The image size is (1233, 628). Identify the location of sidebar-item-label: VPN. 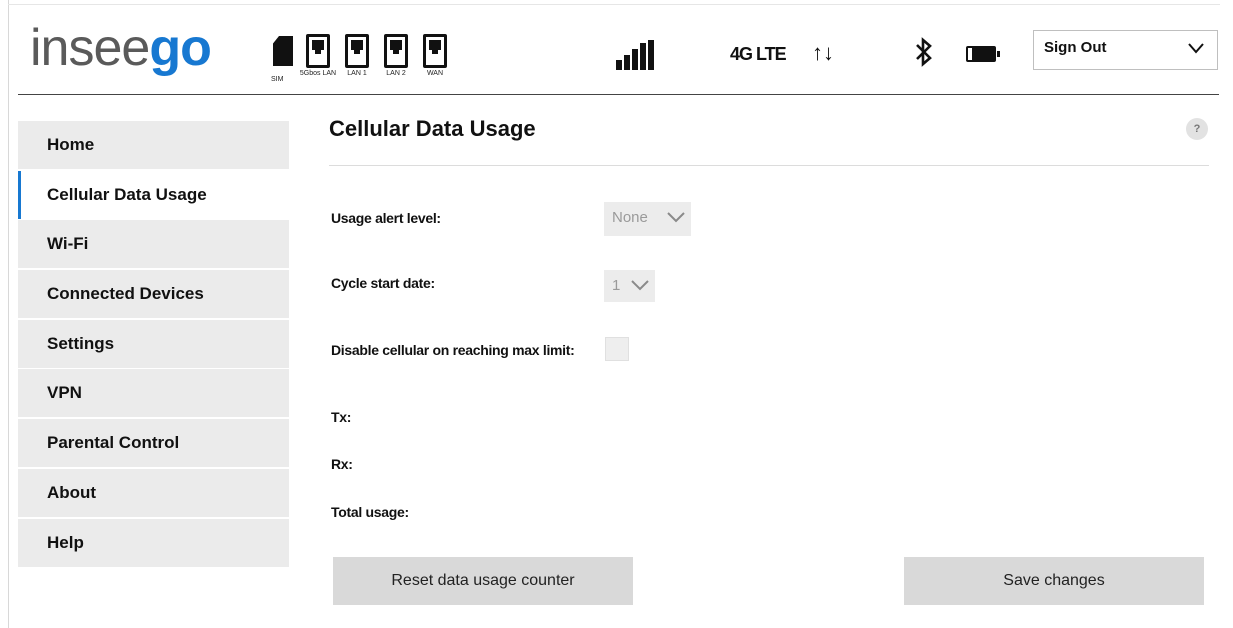
(64, 393).